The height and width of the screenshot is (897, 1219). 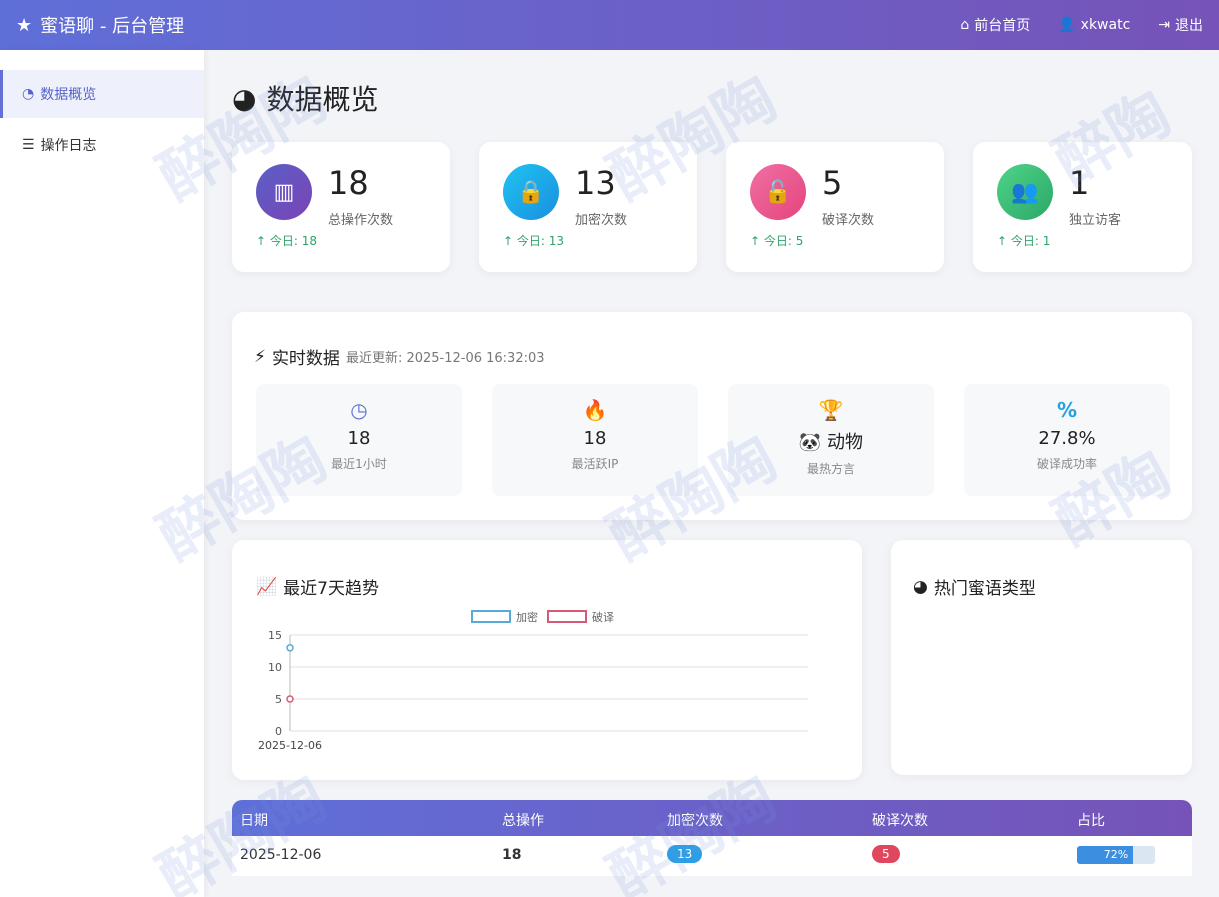 I want to click on trophy-icon: 🏆, so click(x=831, y=410).